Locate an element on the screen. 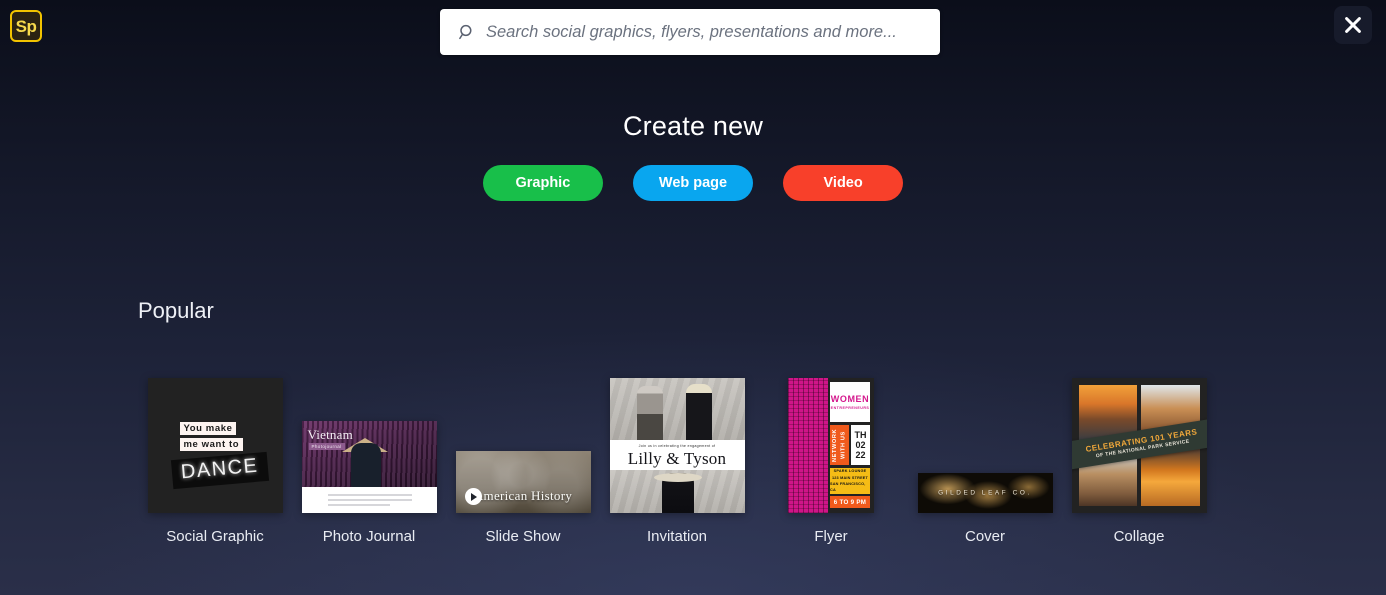  close-button is located at coordinates (1353, 25).